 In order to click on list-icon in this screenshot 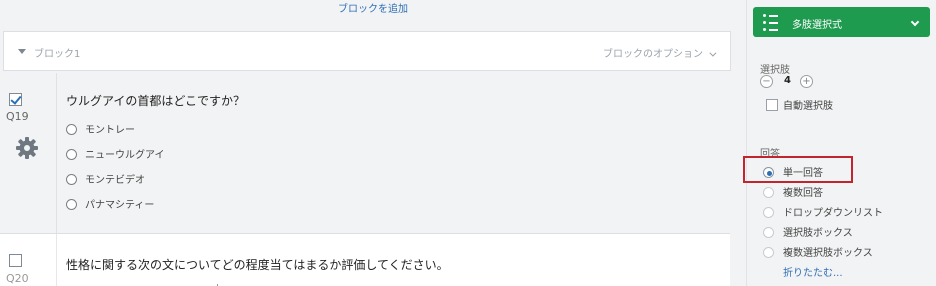, I will do `click(772, 22)`.